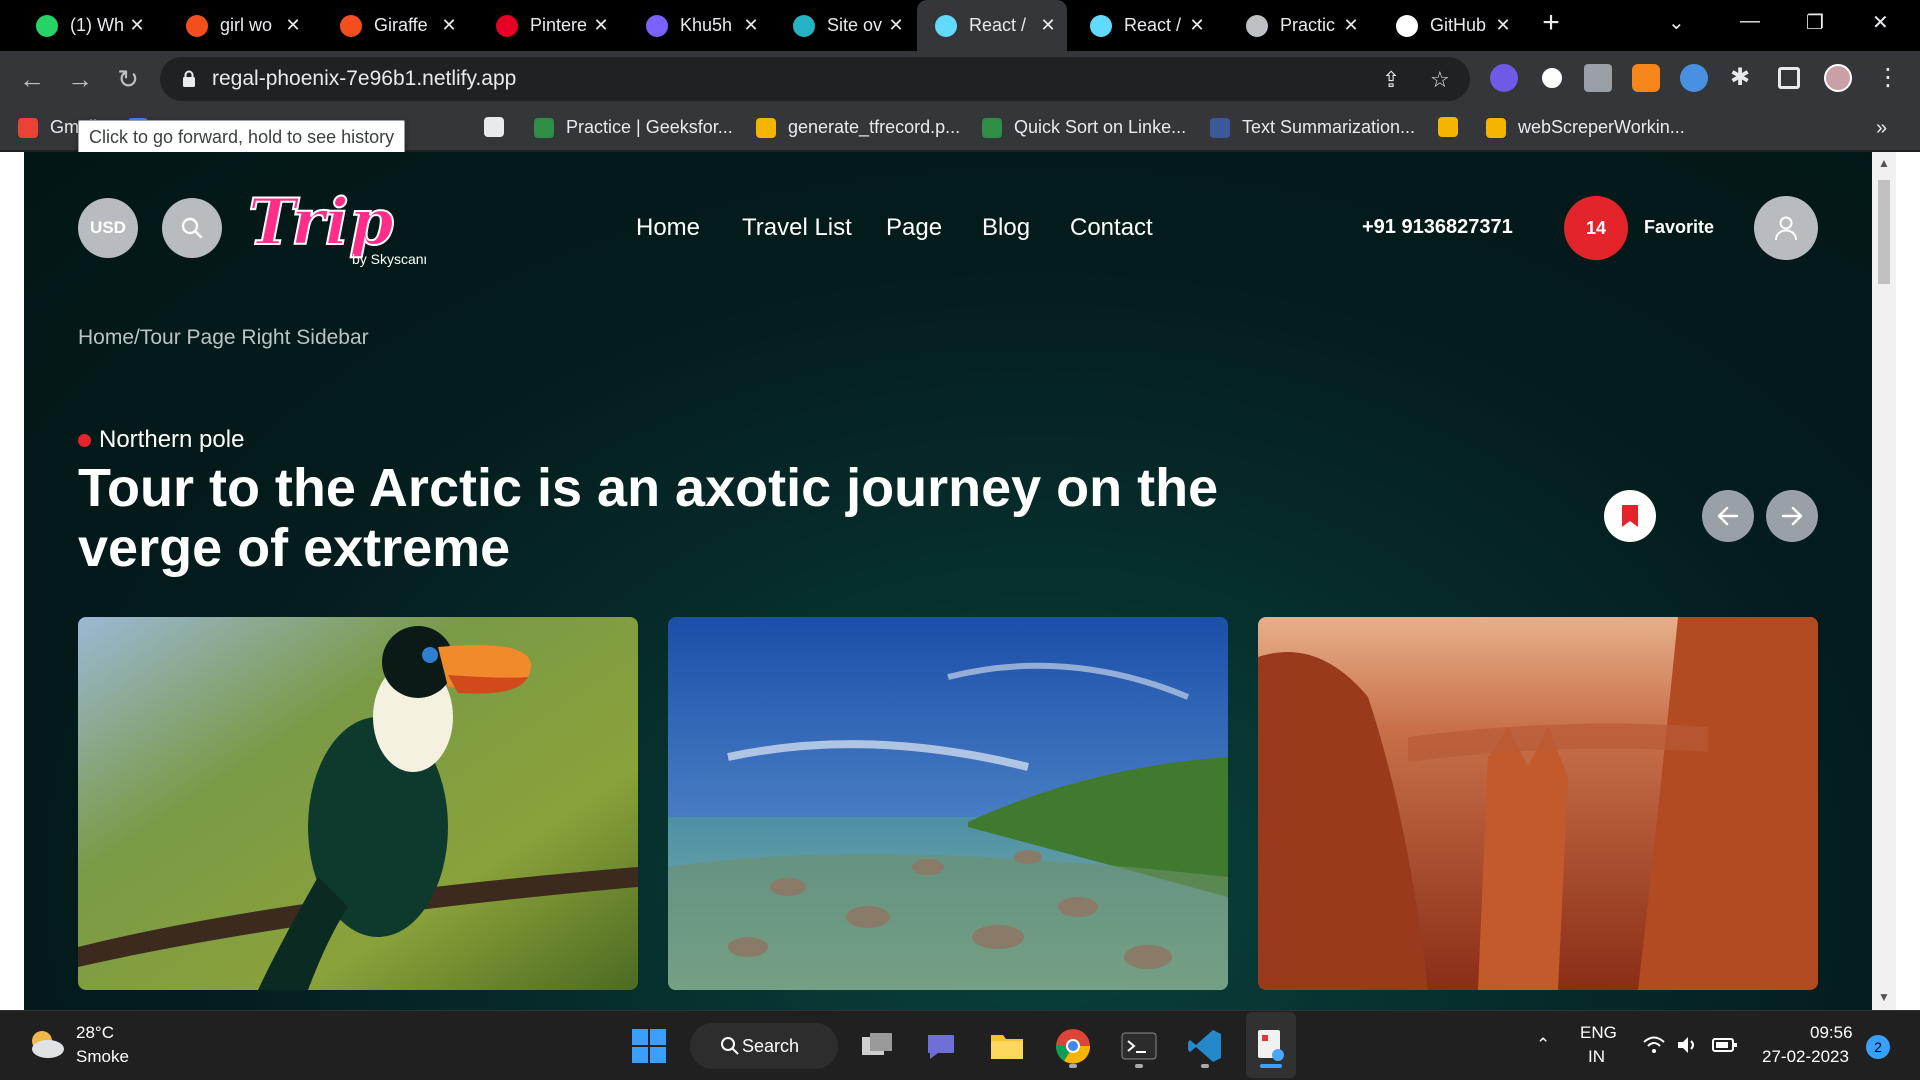 The image size is (1920, 1080). What do you see at coordinates (998, 25) in the screenshot?
I see `tab-title: React /` at bounding box center [998, 25].